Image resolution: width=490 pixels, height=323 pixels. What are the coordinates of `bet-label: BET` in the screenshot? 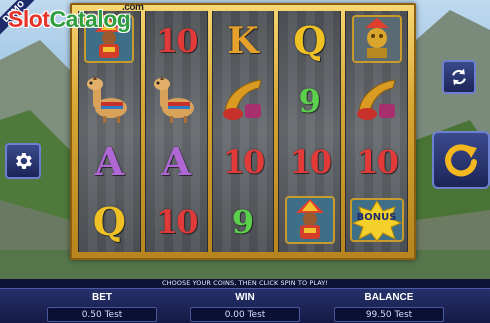 It's located at (102, 297).